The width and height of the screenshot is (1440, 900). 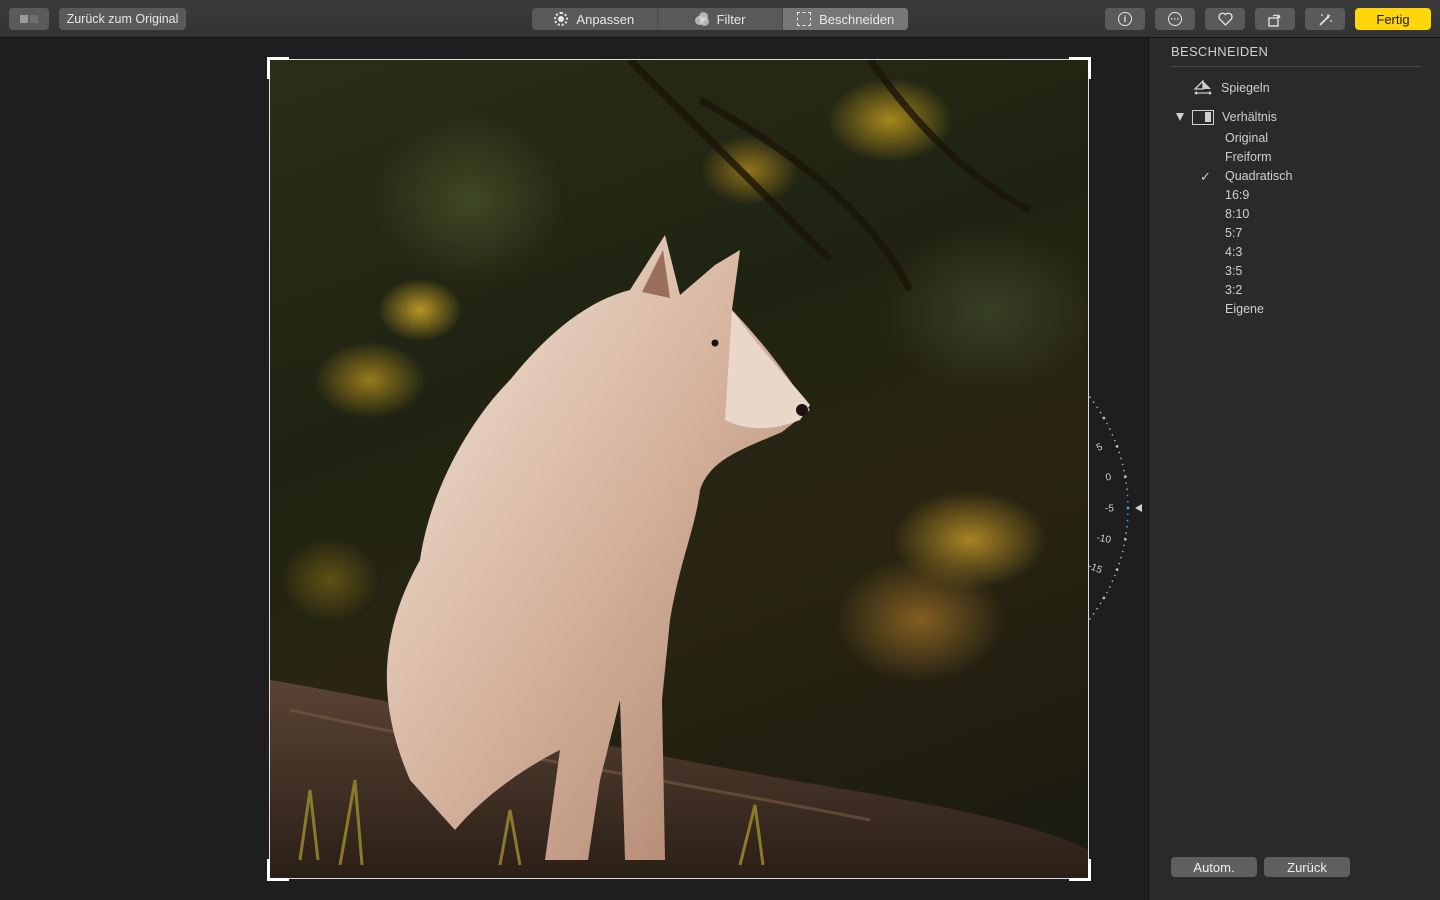 What do you see at coordinates (1180, 117) in the screenshot?
I see `disclosure-triangle-icon` at bounding box center [1180, 117].